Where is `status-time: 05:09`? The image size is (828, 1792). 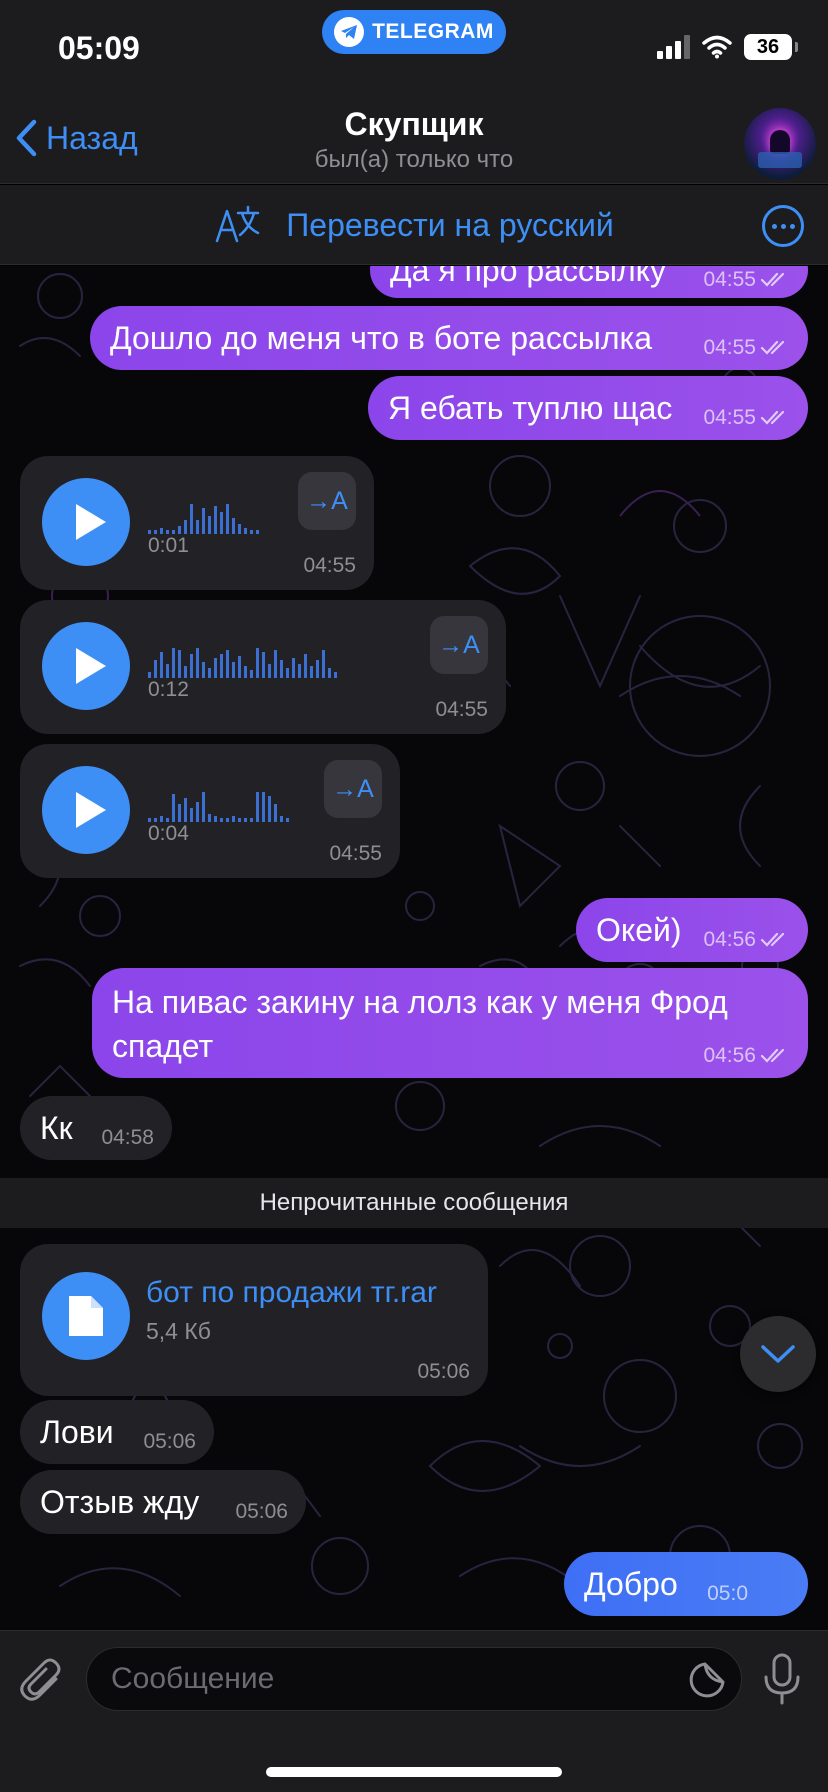
status-time: 05:09 is located at coordinates (99, 48).